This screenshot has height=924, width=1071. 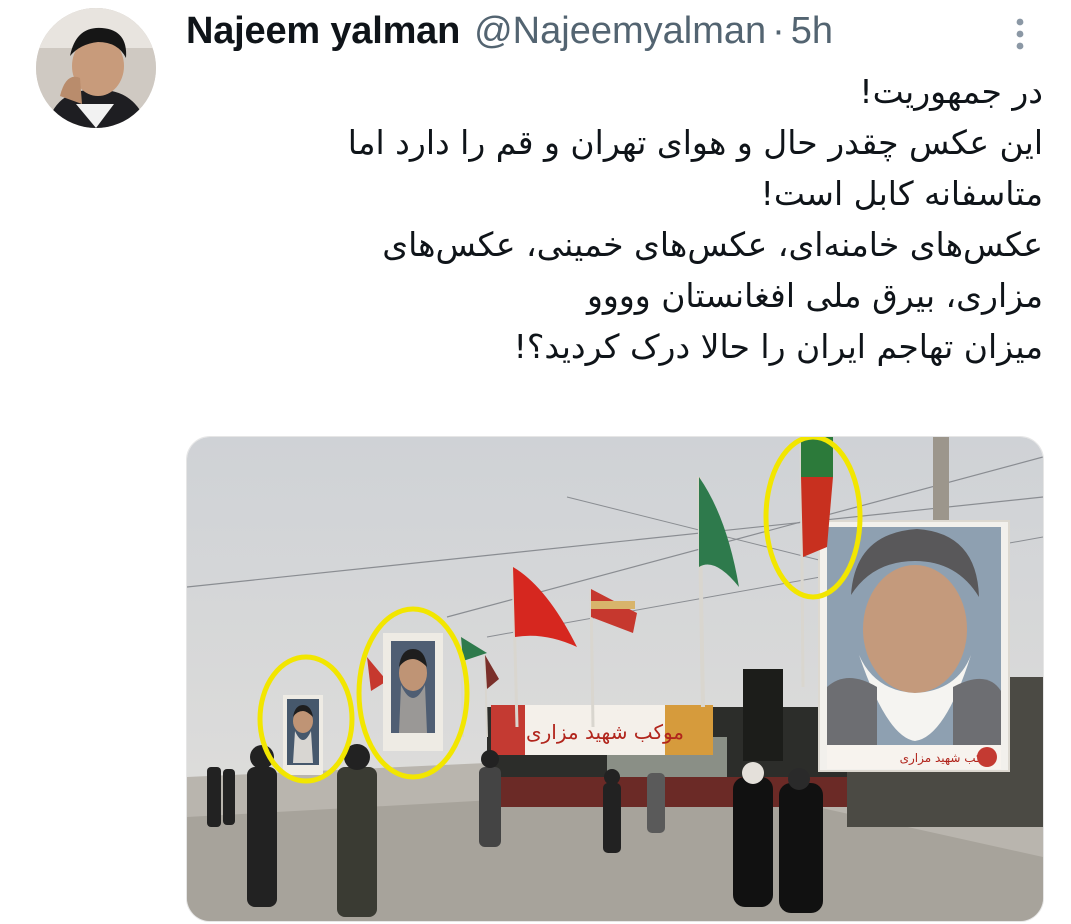 What do you see at coordinates (812, 31) in the screenshot?
I see `tweet-time: 5h` at bounding box center [812, 31].